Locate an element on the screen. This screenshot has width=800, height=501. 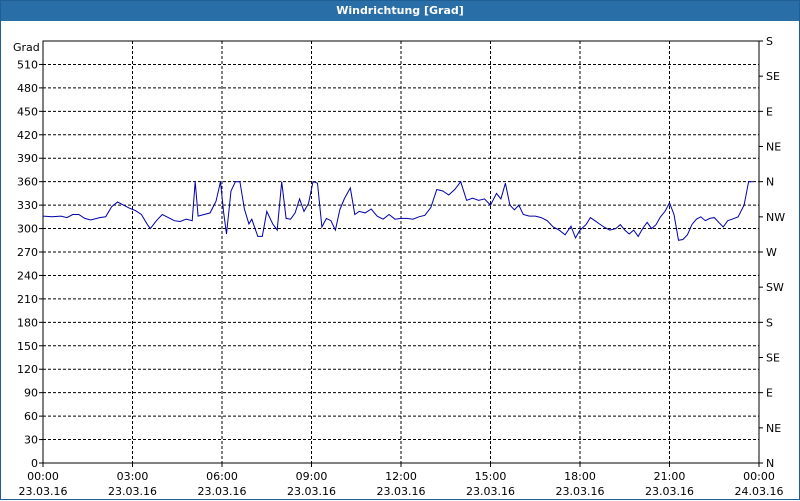
y-tick-label: 210 is located at coordinates (27, 299).